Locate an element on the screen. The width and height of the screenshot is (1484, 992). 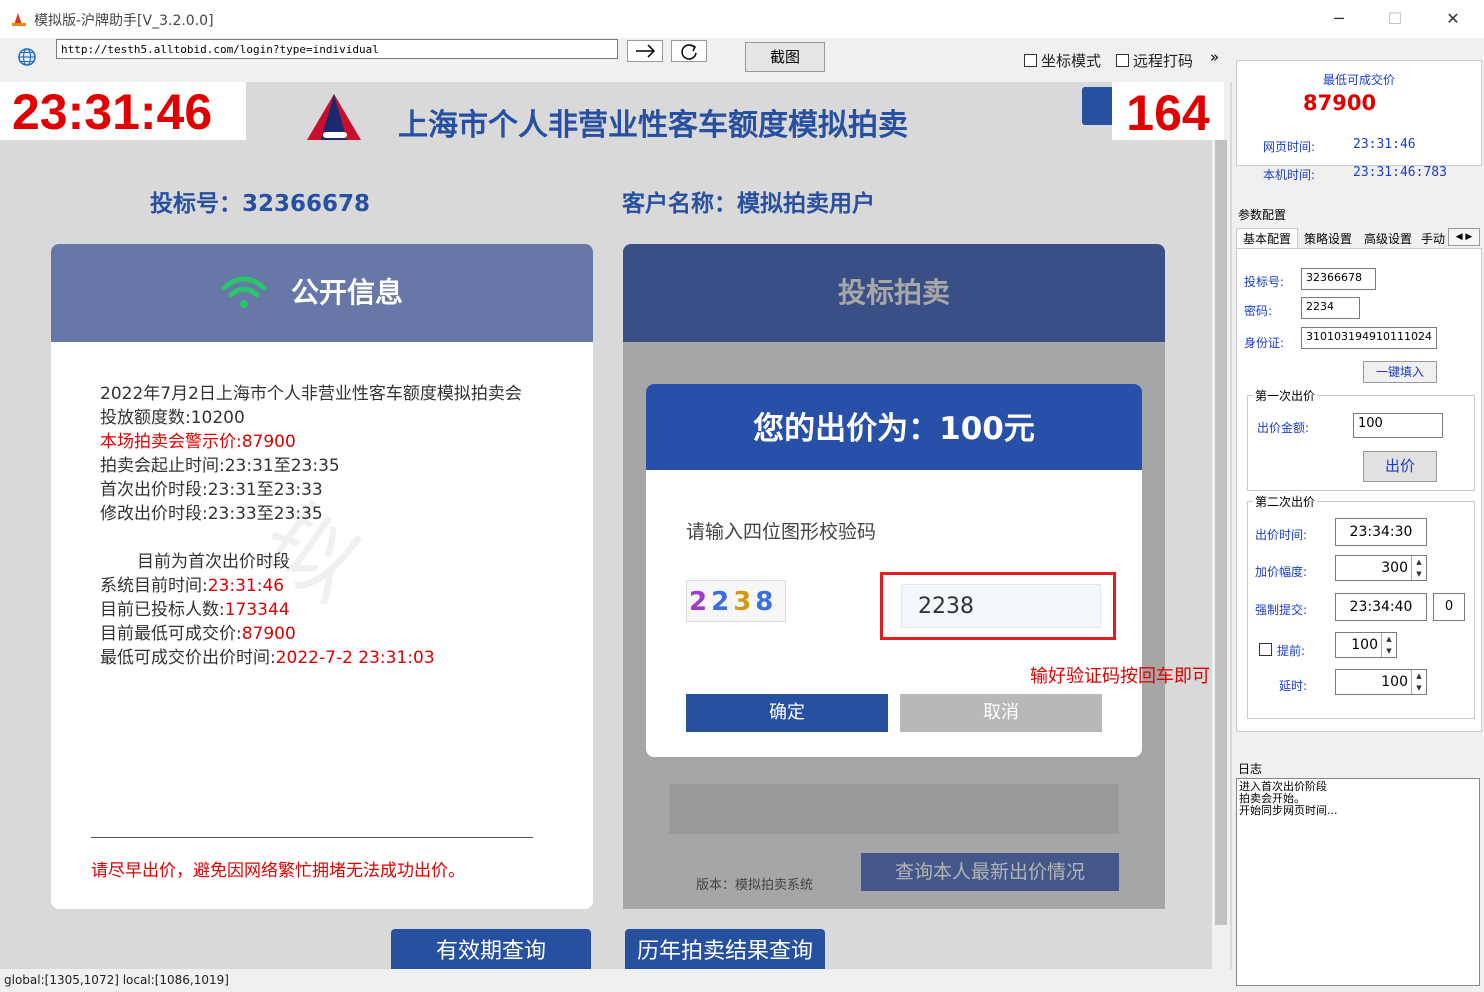
refresh-icon is located at coordinates (689, 52).